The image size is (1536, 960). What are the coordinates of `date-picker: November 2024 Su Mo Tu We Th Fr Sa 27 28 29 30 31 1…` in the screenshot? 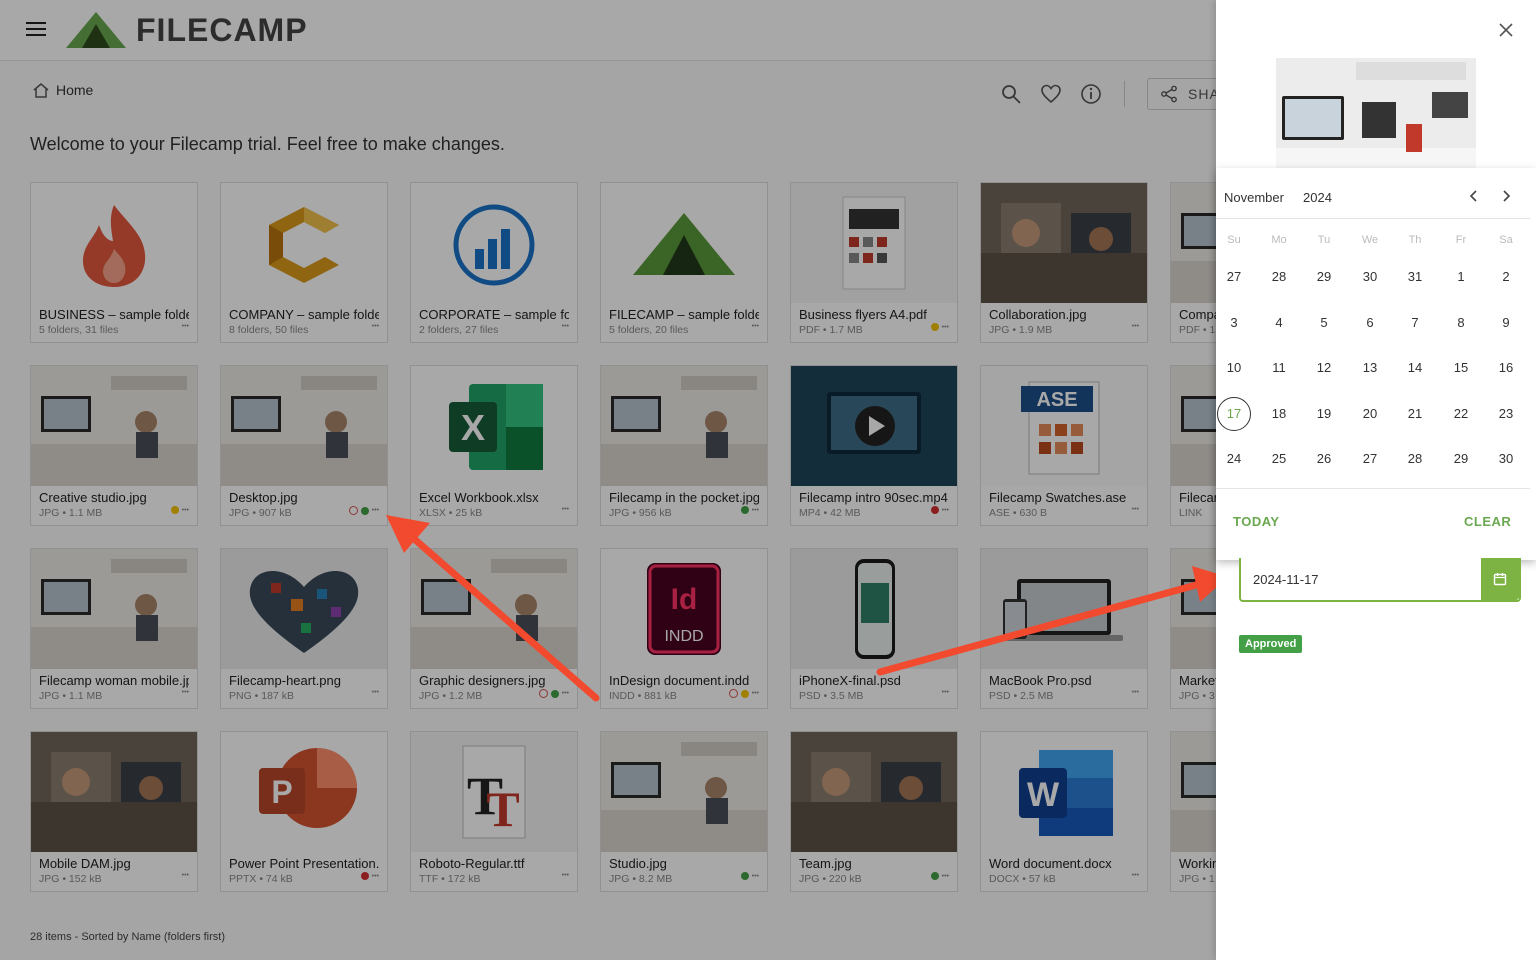 It's located at (1376, 364).